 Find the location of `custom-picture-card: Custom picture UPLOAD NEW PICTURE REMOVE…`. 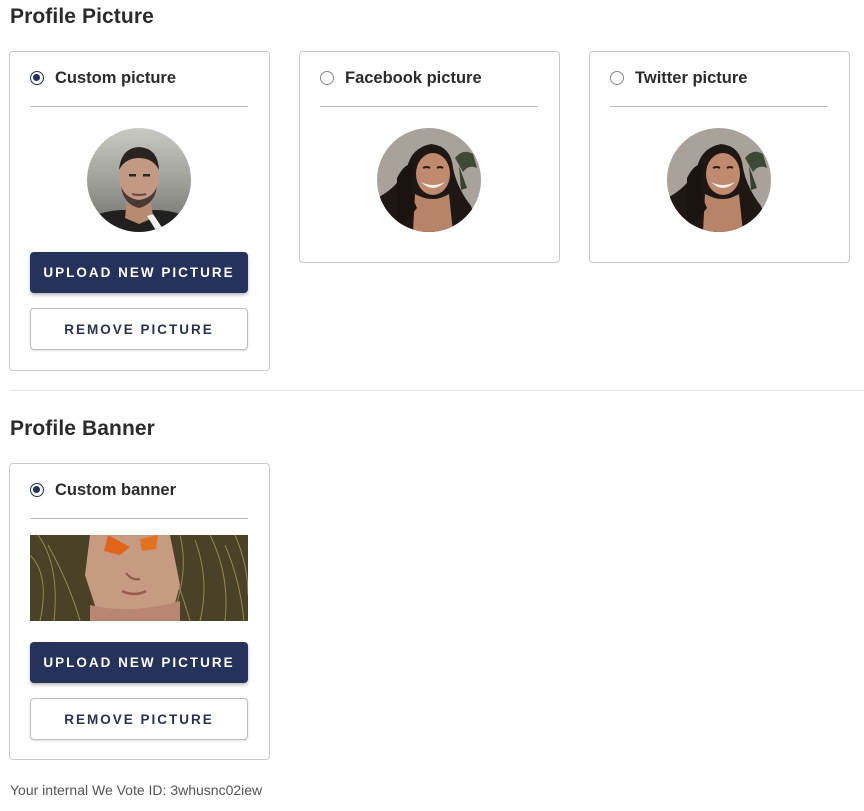

custom-picture-card: Custom picture UPLOAD NEW PICTURE REMOVE… is located at coordinates (139, 211).